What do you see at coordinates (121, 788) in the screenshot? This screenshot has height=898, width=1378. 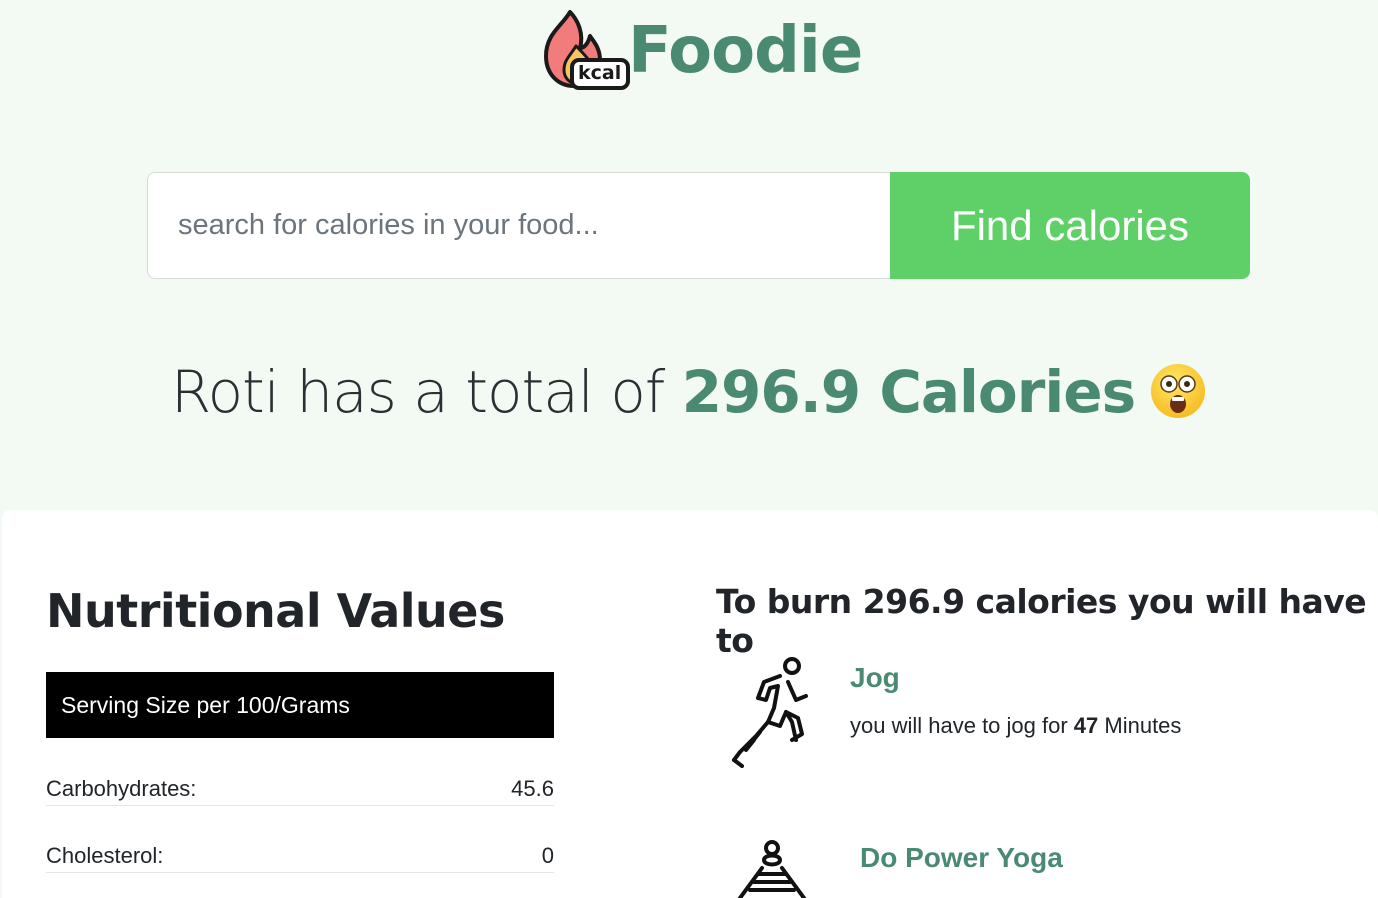 I see `nutrient-label: Carbohydrates:` at bounding box center [121, 788].